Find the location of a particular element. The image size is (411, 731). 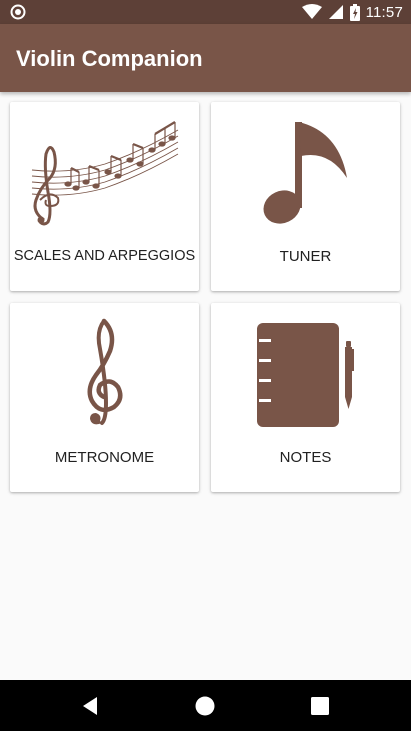

metronome-card: METRONOME is located at coordinates (104, 397).